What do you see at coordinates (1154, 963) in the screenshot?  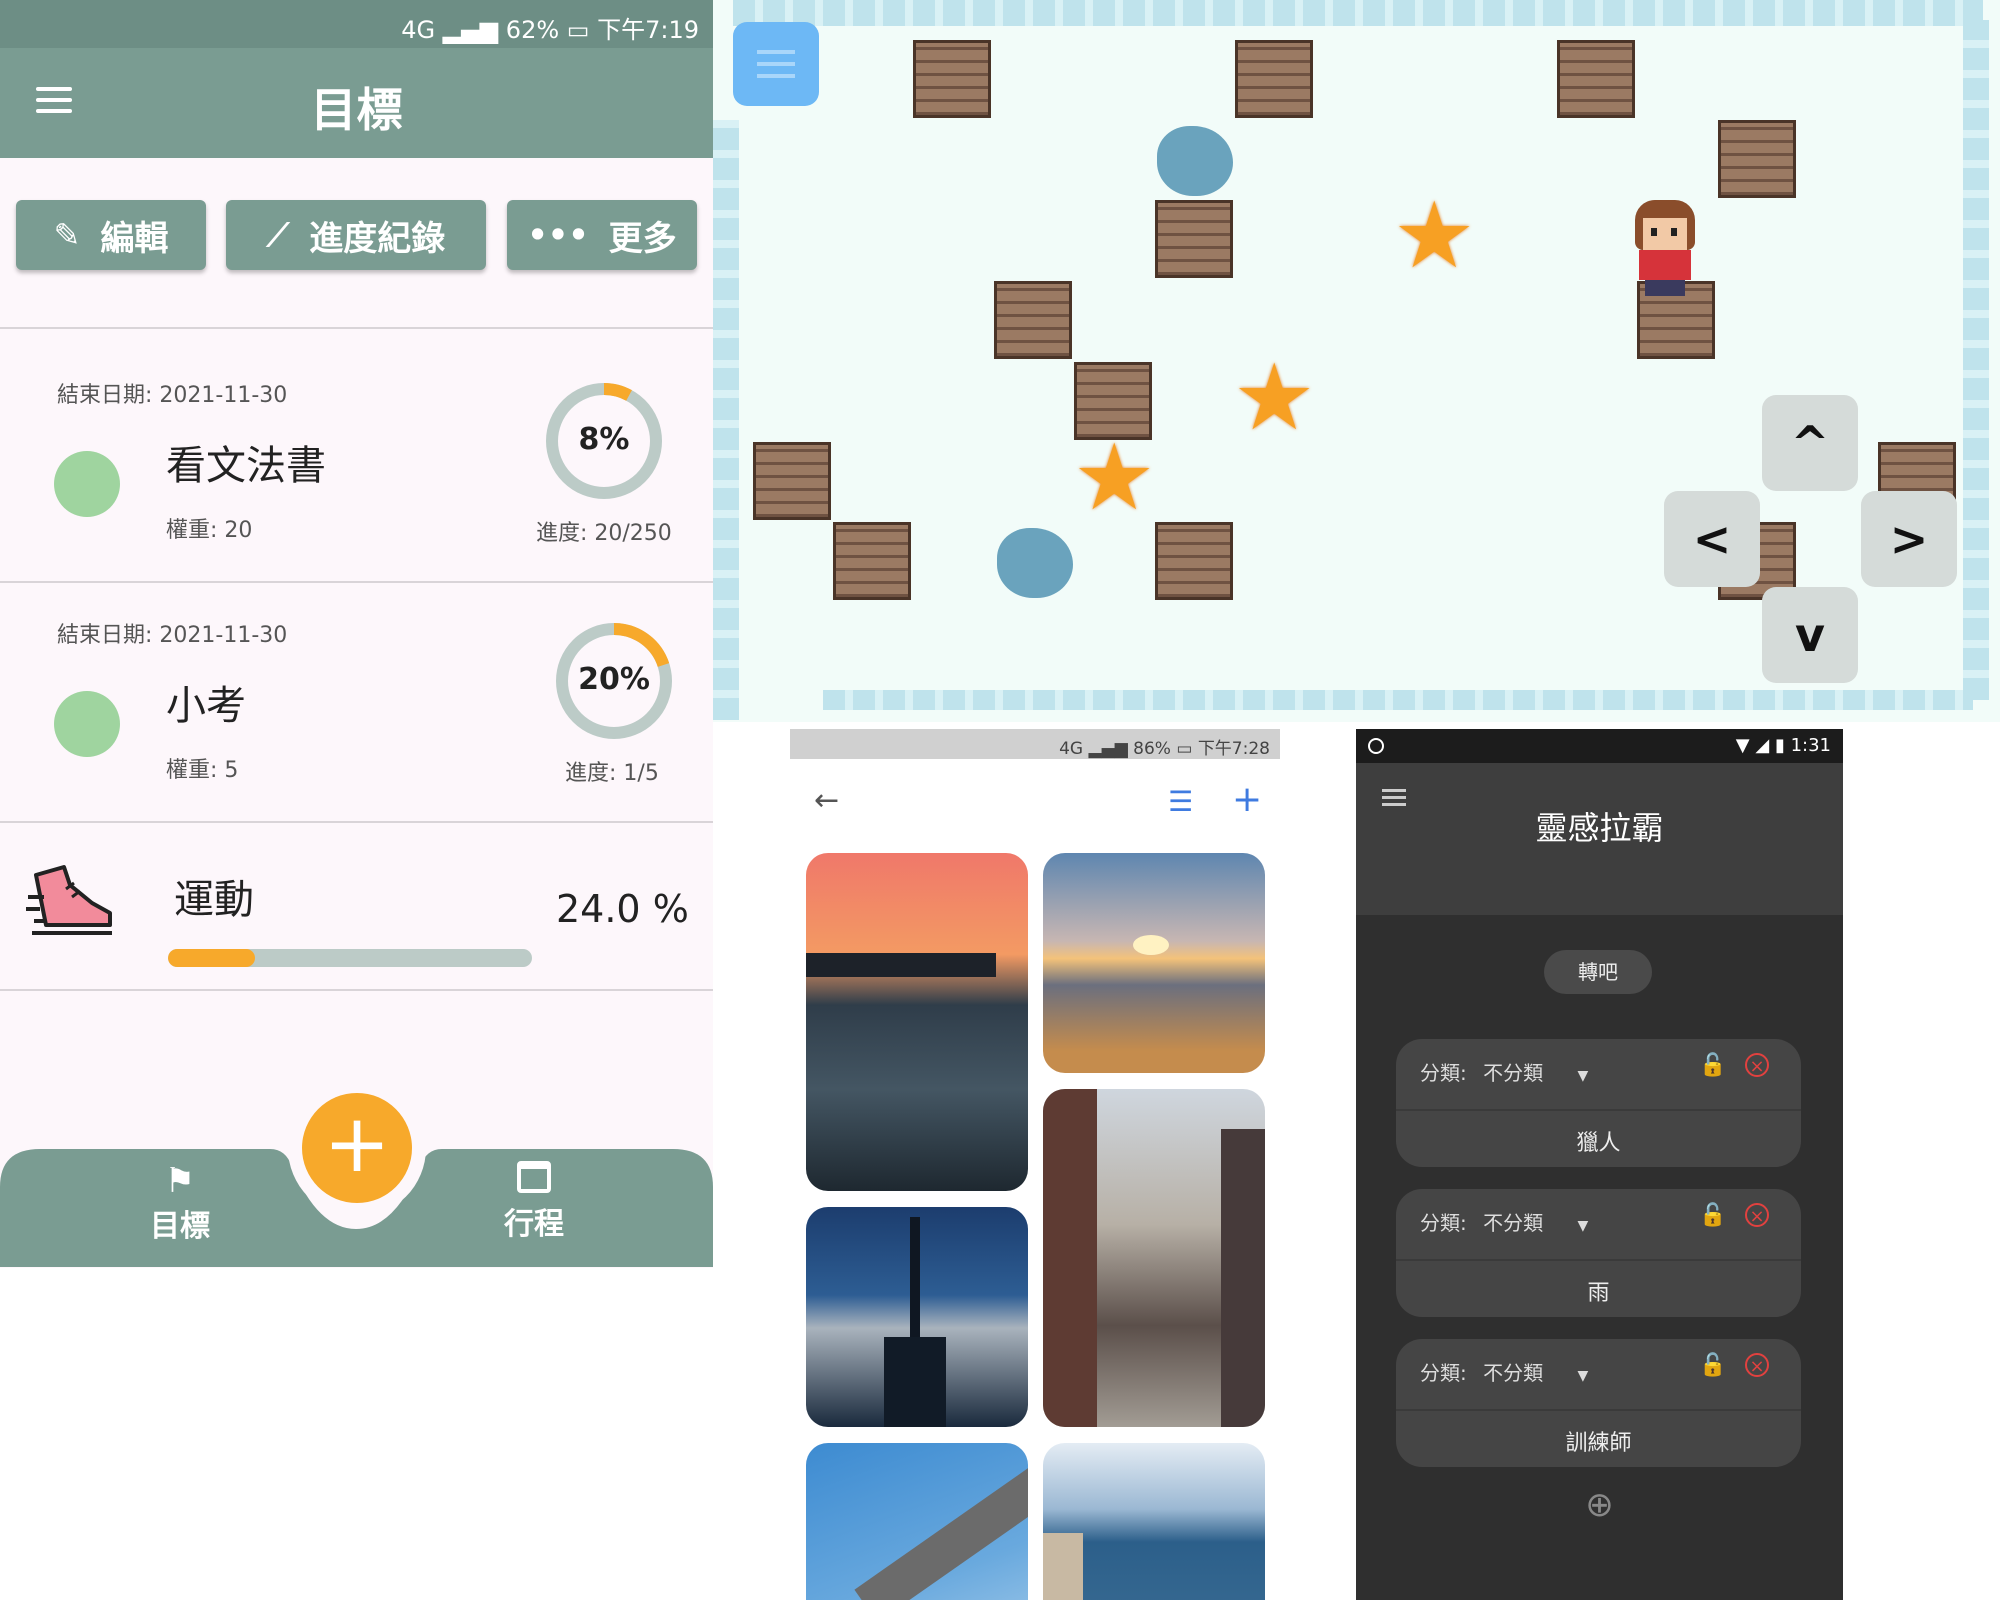 I see `photo-sea-sunset` at bounding box center [1154, 963].